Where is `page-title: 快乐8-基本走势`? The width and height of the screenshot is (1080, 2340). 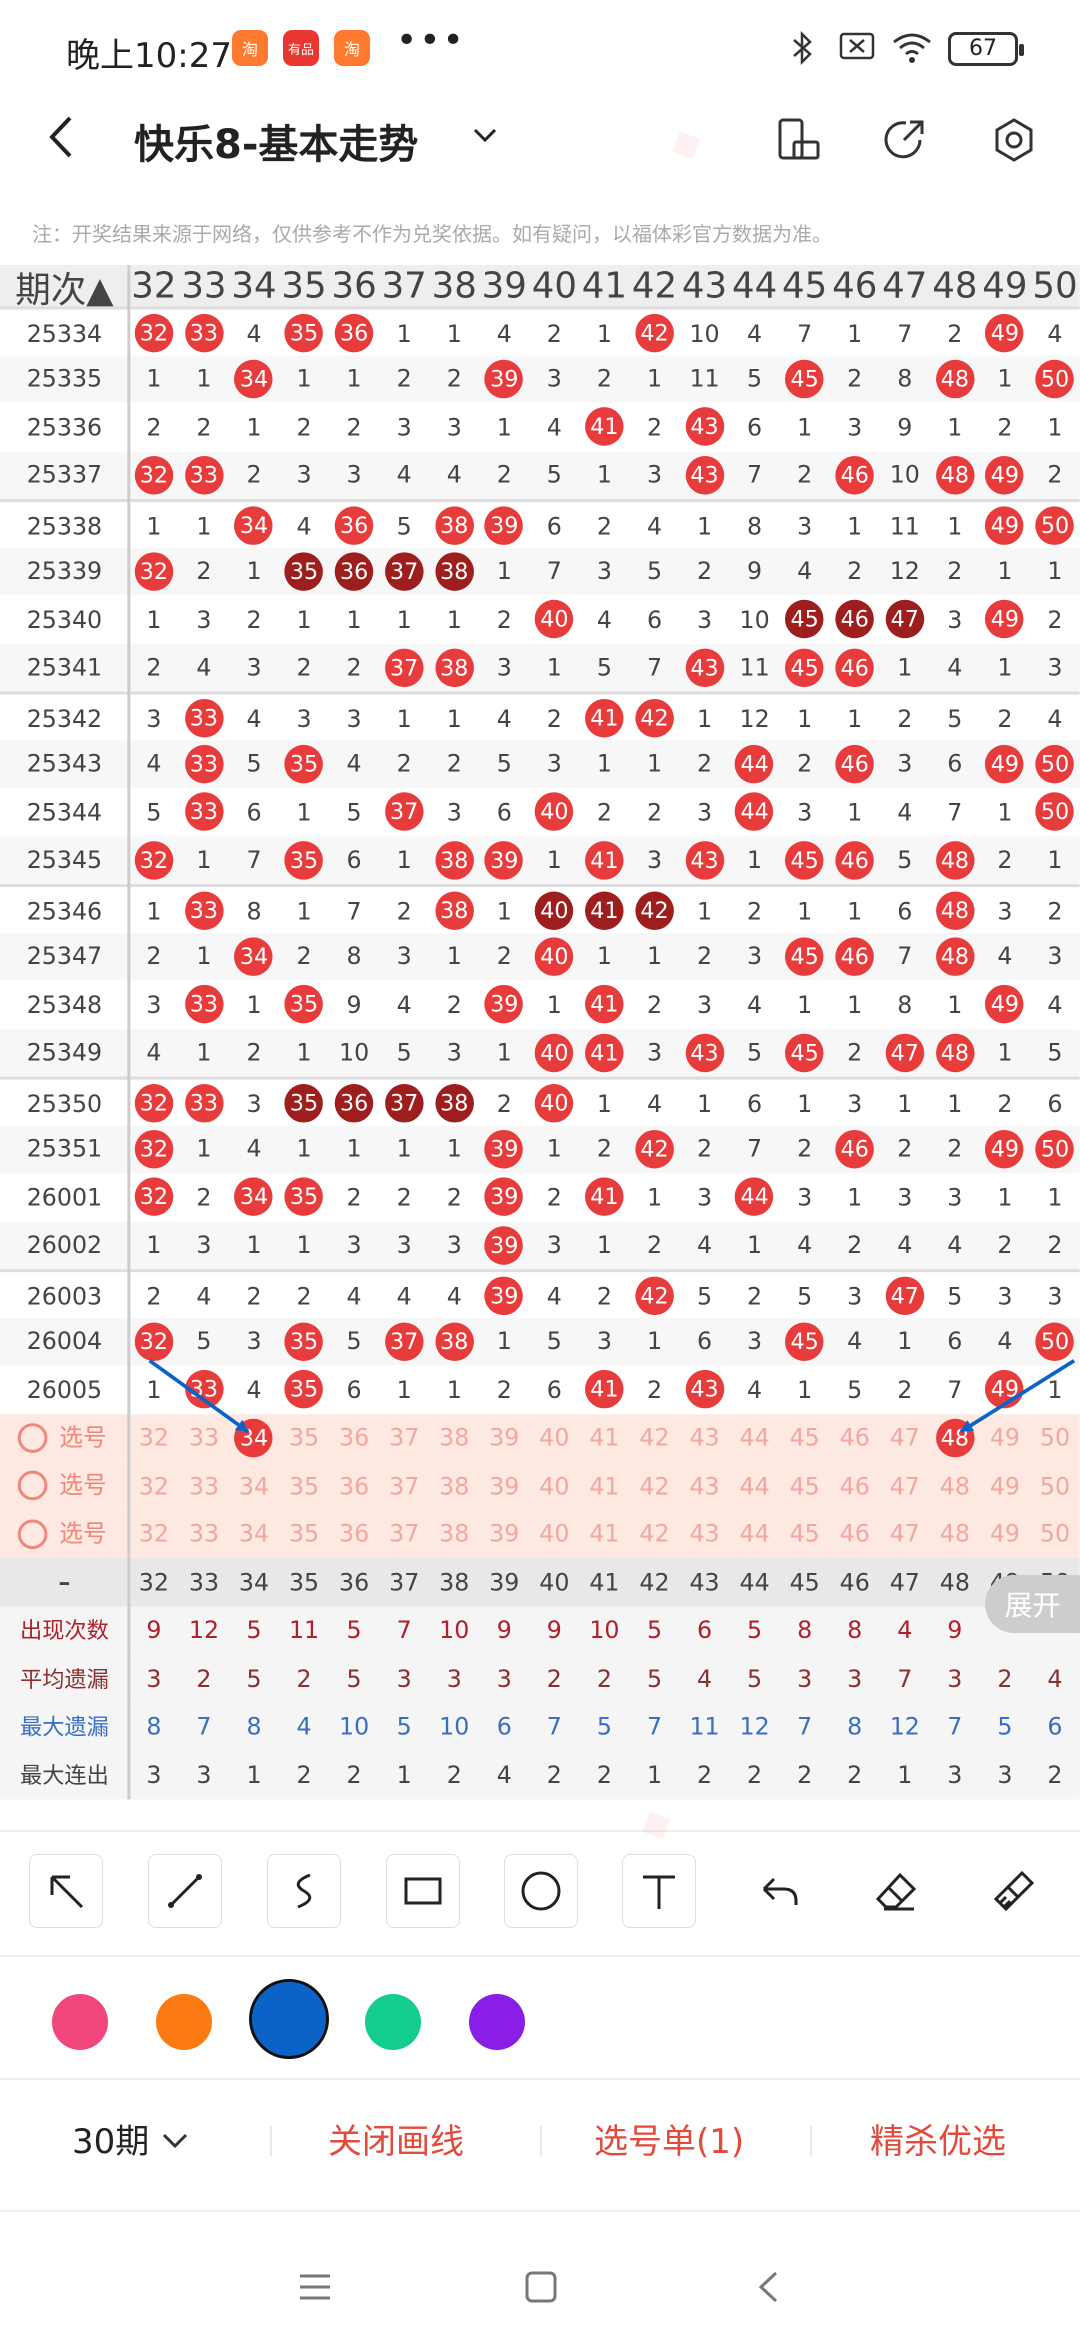
page-title: 快乐8-基本走势 is located at coordinates (276, 141).